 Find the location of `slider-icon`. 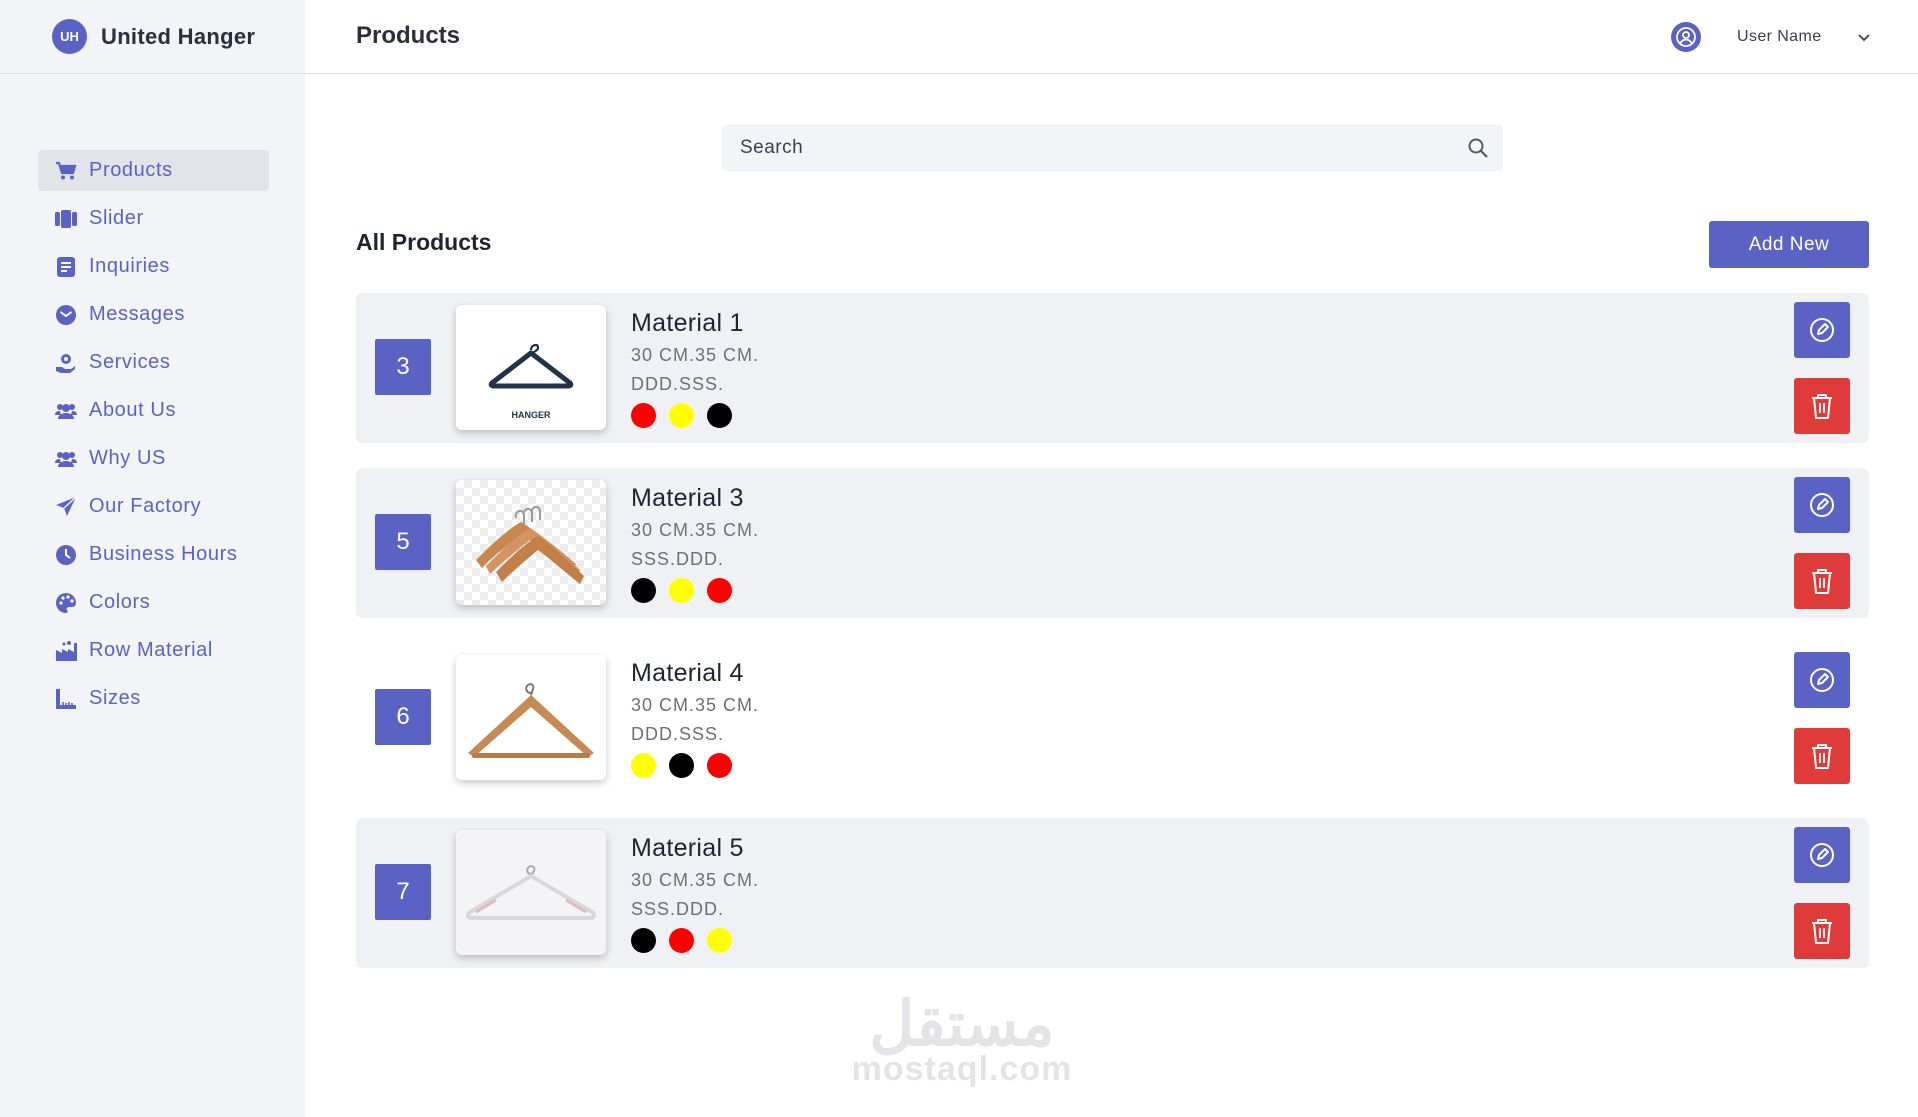

slider-icon is located at coordinates (66, 219).